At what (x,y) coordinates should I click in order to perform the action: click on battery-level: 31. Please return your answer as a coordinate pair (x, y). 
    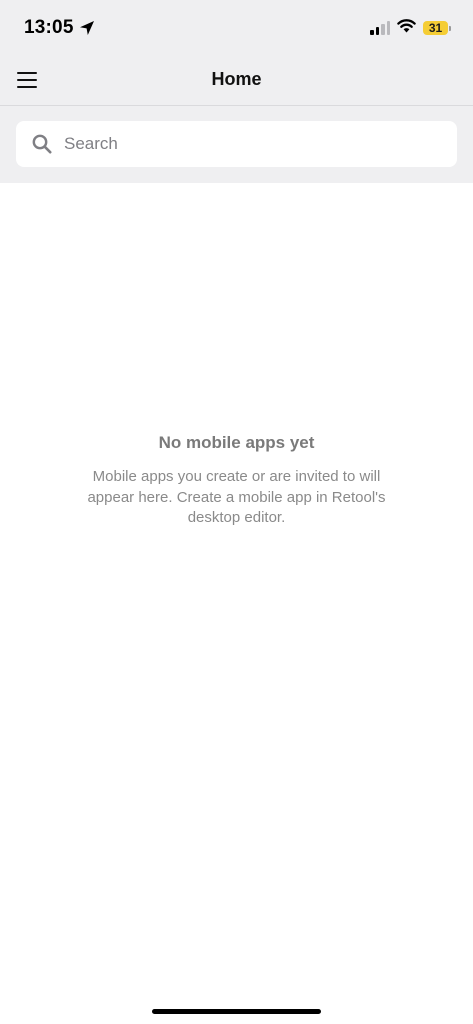
    Looking at the image, I should click on (435, 28).